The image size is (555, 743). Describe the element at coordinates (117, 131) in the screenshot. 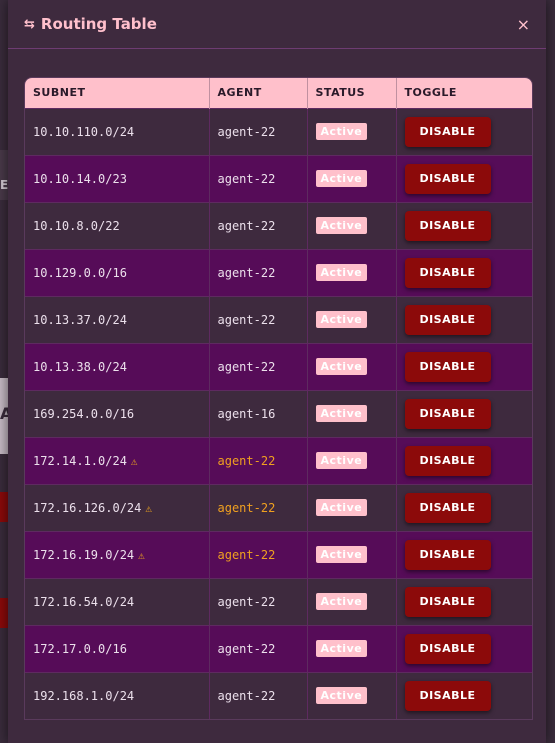

I see `subnet-cell: 10.10.110.0/24` at that location.